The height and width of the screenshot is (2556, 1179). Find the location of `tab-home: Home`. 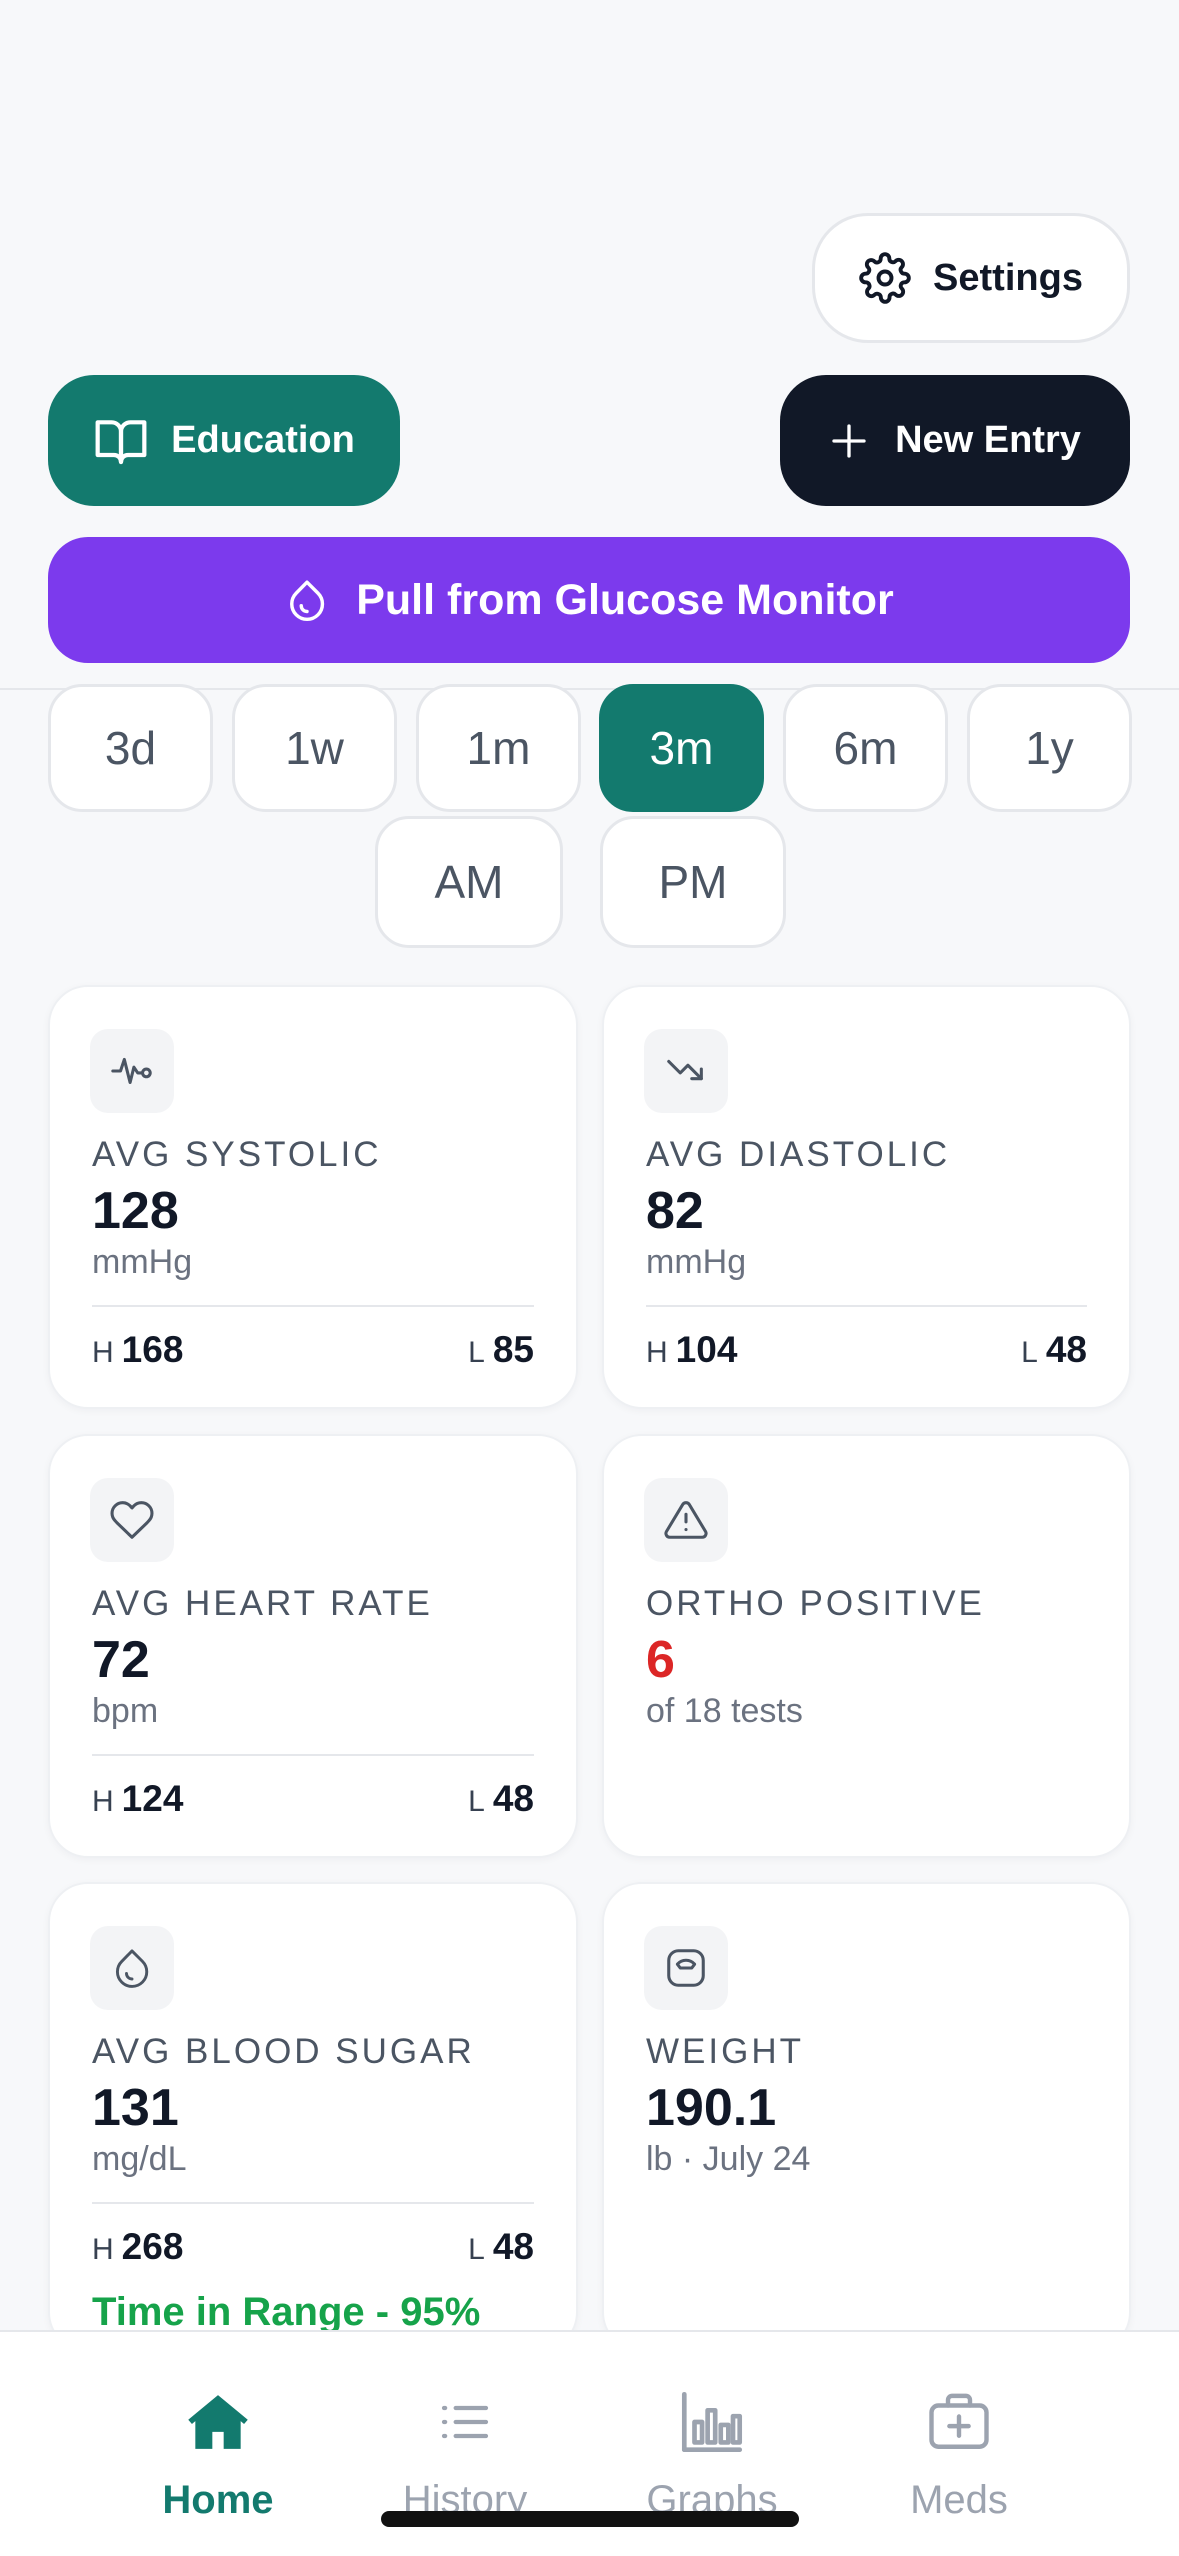

tab-home: Home is located at coordinates (218, 2444).